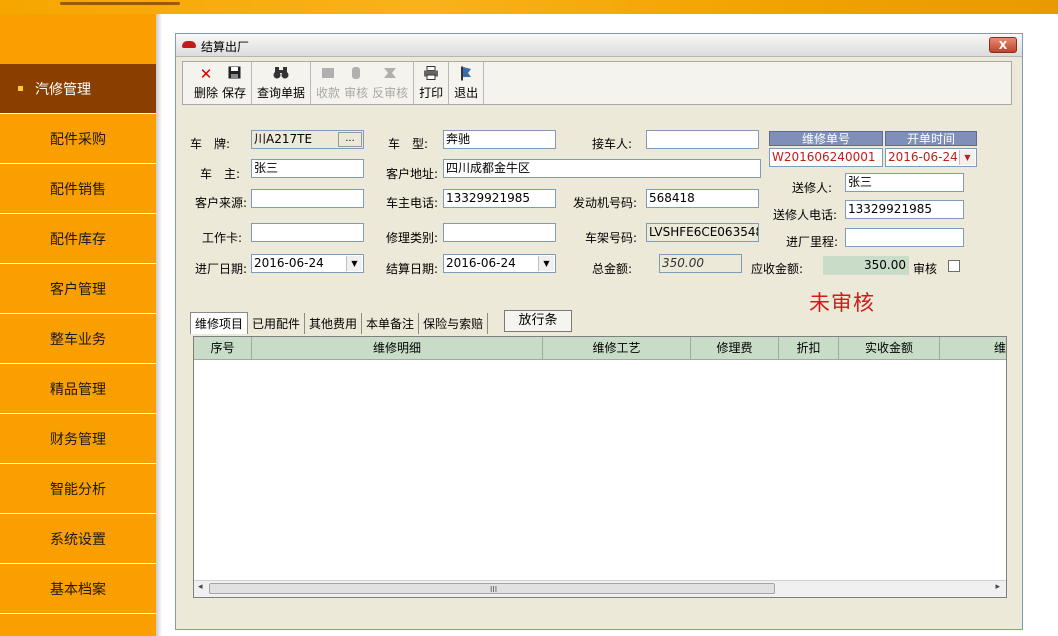  I want to click on column-header-more: 维, so click(973, 348).